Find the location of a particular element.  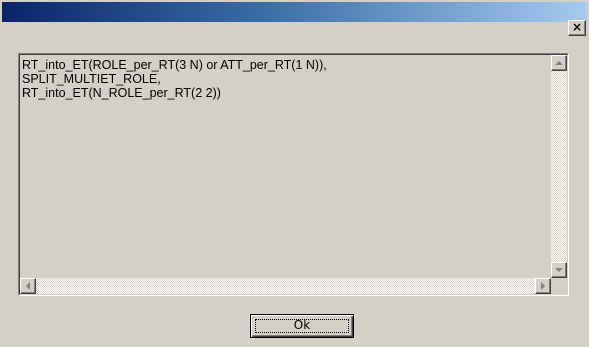

vertical-scrollbar is located at coordinates (559, 166).